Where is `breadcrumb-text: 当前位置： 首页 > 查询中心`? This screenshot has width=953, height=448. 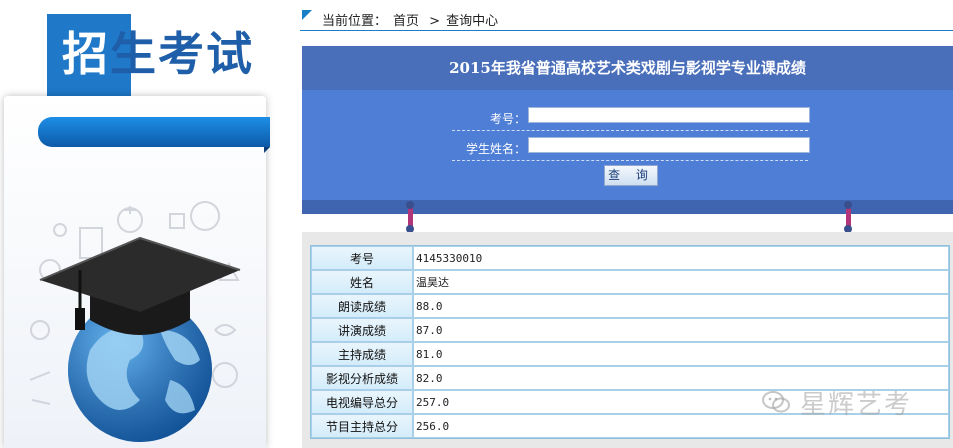
breadcrumb-text: 当前位置： 首页 > 查询中心 is located at coordinates (413, 19).